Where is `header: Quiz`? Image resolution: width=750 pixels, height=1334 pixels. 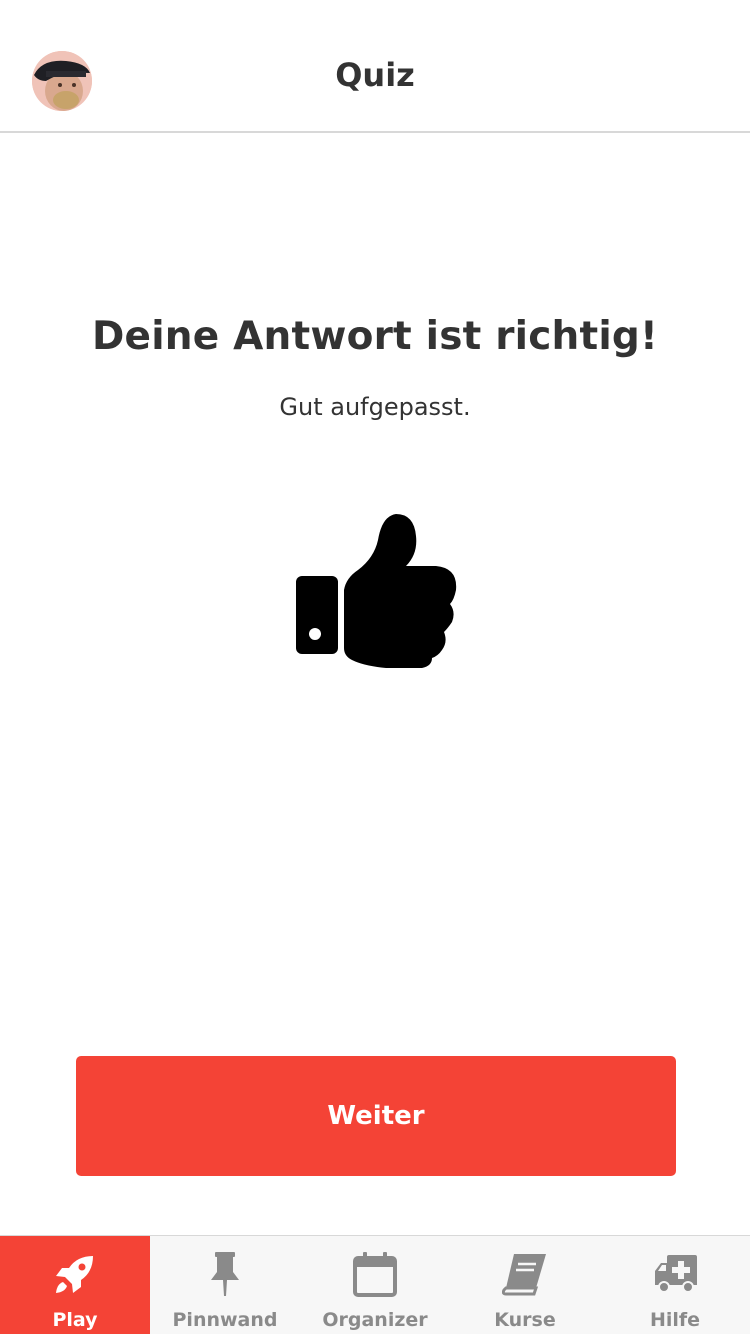
header: Quiz is located at coordinates (375, 66).